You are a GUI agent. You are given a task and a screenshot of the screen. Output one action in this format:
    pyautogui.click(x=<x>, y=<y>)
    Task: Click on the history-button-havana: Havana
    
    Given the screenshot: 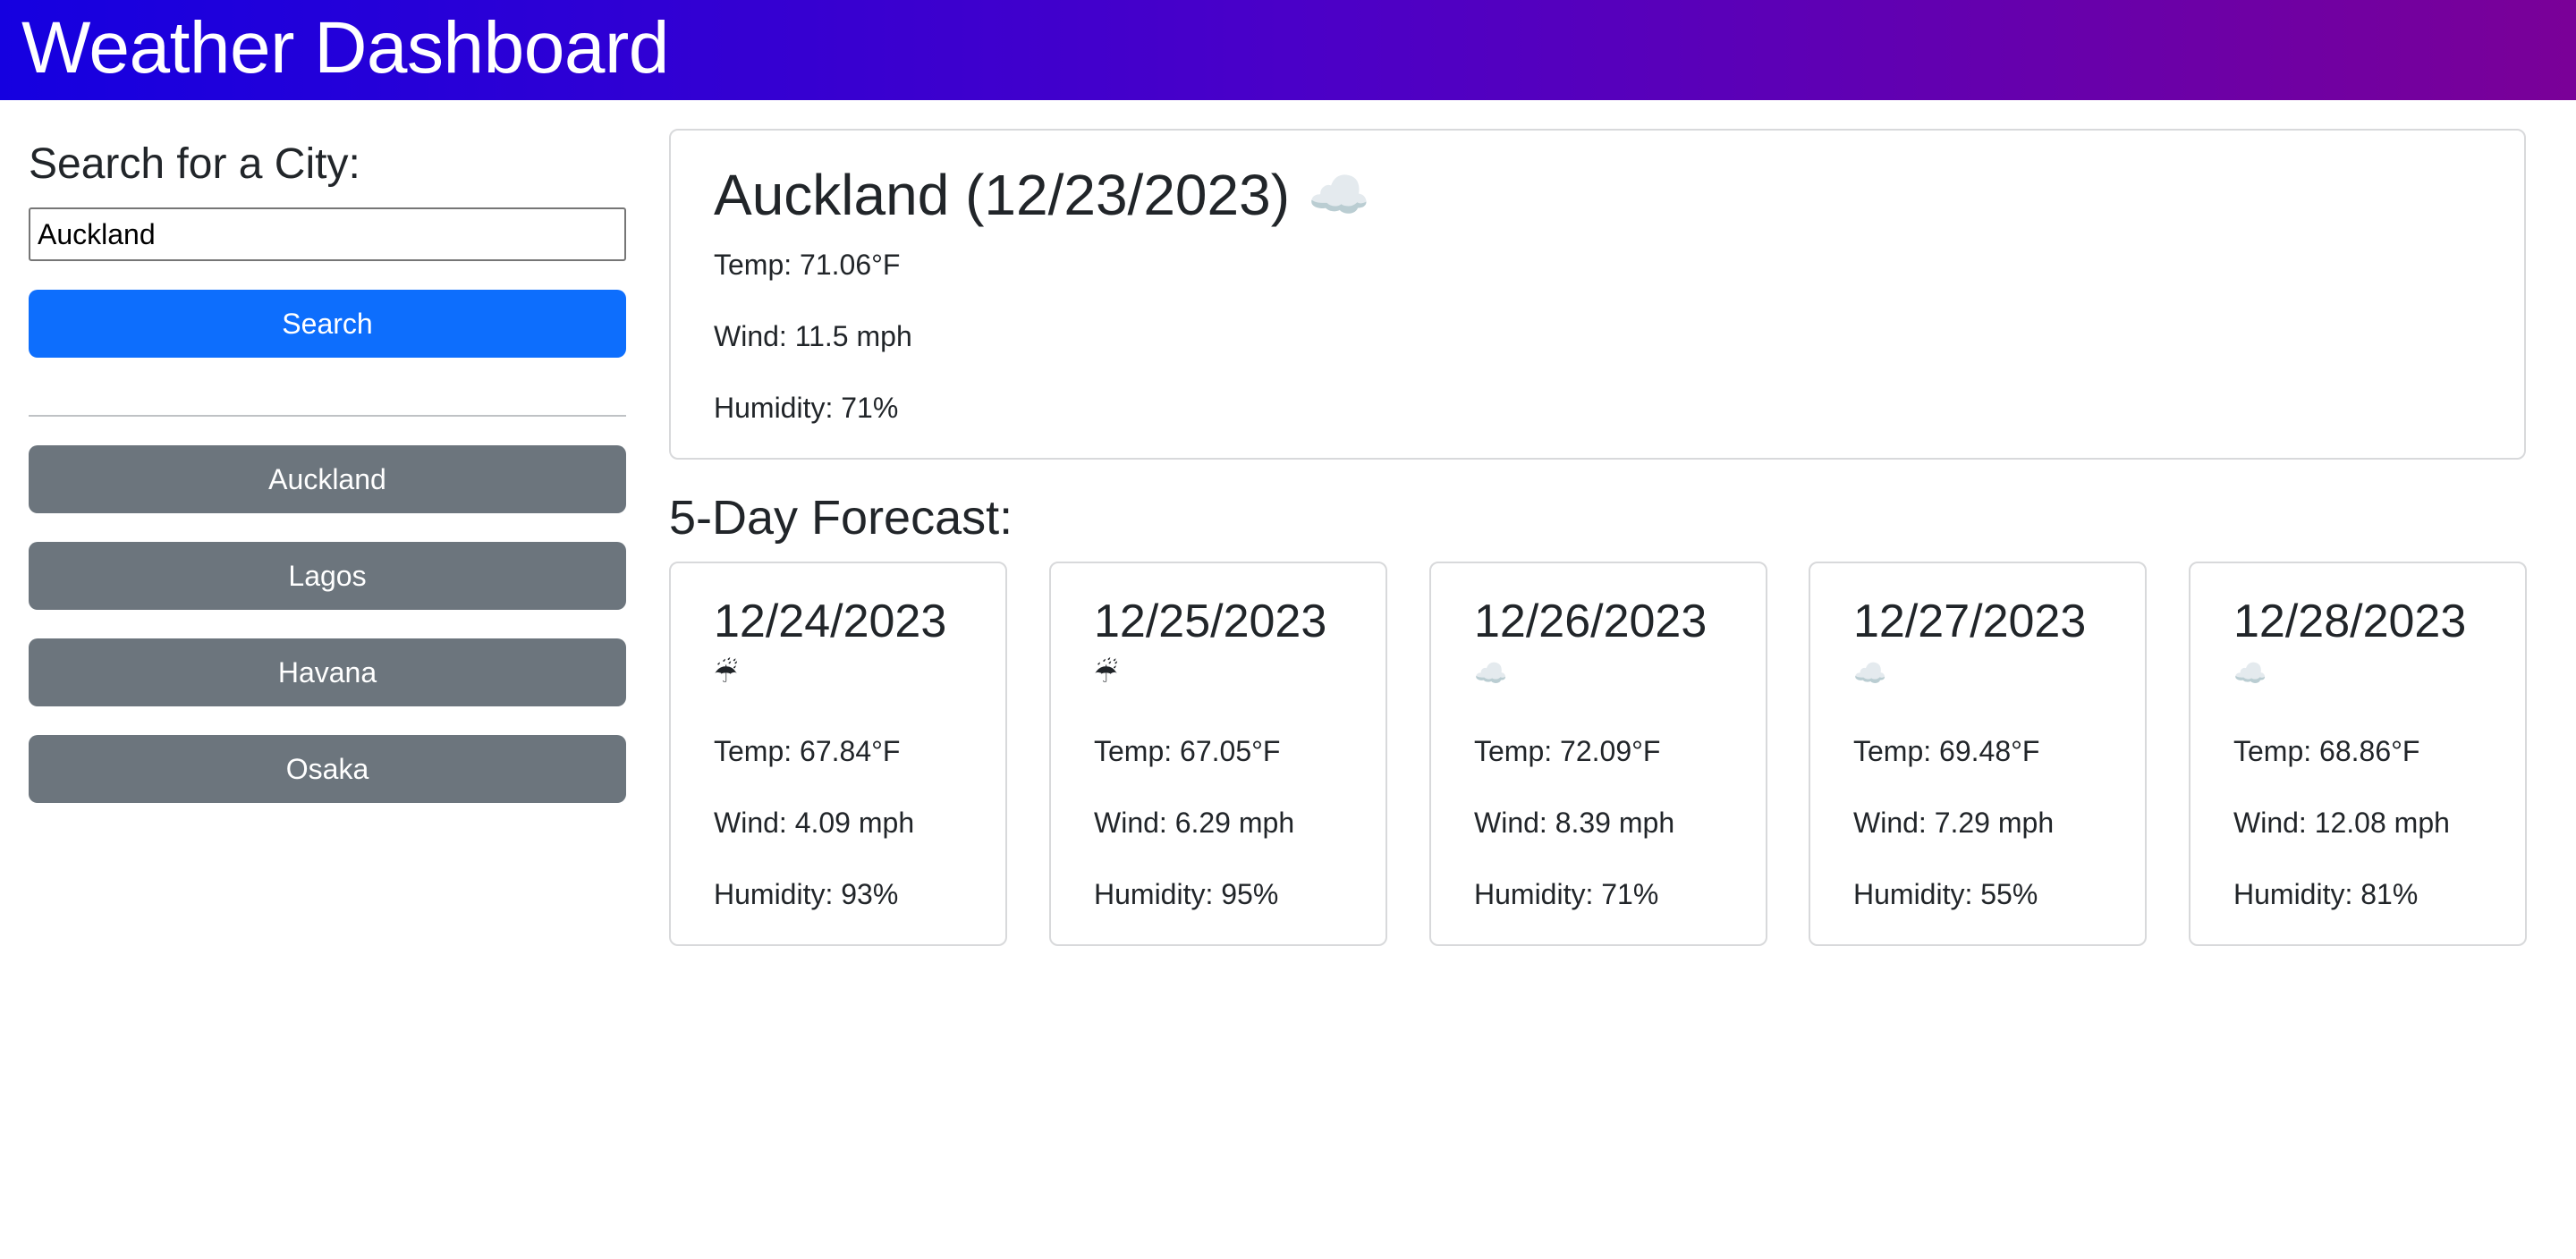 What is the action you would take?
    pyautogui.click(x=327, y=672)
    